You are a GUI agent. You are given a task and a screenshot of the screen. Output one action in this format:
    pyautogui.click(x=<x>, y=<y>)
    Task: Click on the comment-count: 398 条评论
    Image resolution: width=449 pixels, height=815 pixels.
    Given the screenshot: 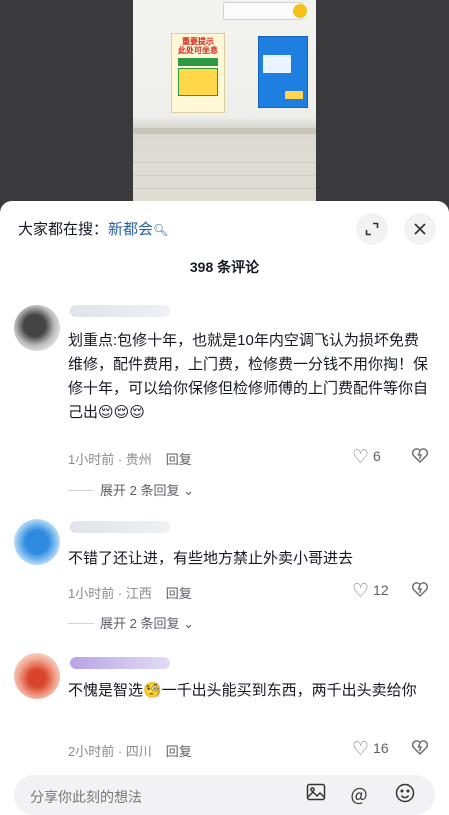 What is the action you would take?
    pyautogui.click(x=224, y=267)
    